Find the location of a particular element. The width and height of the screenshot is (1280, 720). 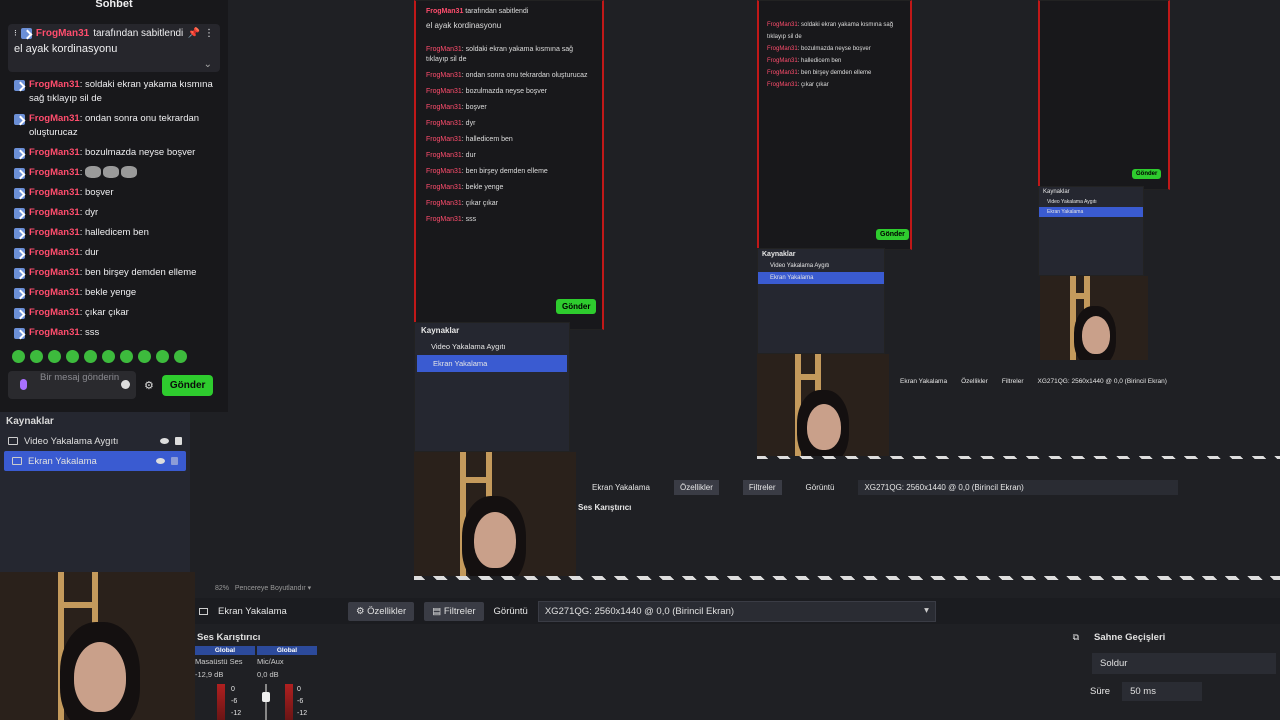

chat-title: Sohbet is located at coordinates (114, 5).